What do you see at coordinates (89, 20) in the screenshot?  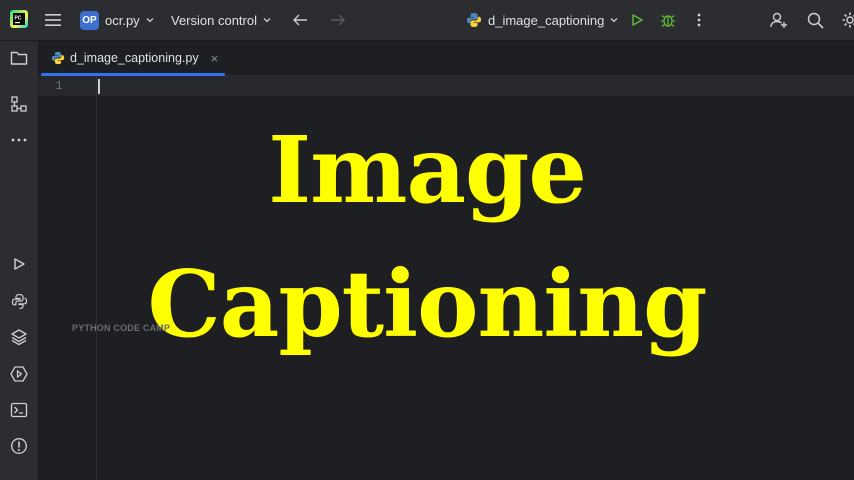 I see `project-badge: OP` at bounding box center [89, 20].